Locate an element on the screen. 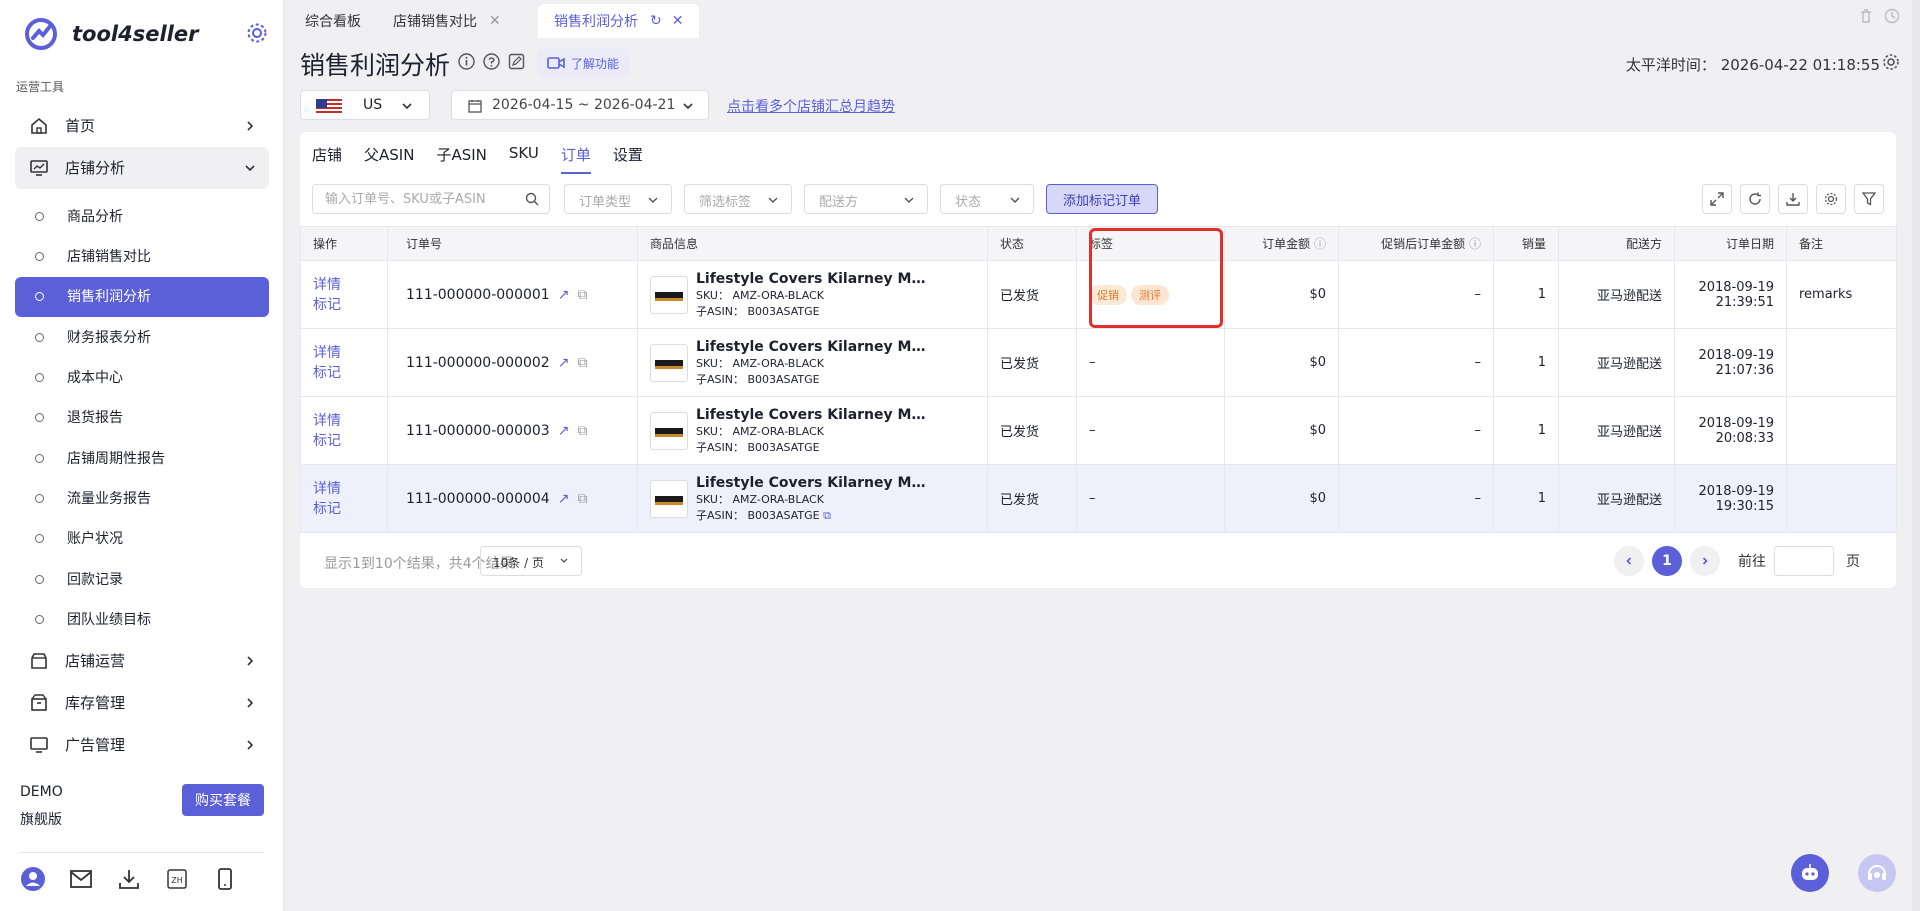  learn-feature-button: 了解功能 is located at coordinates (583, 63).